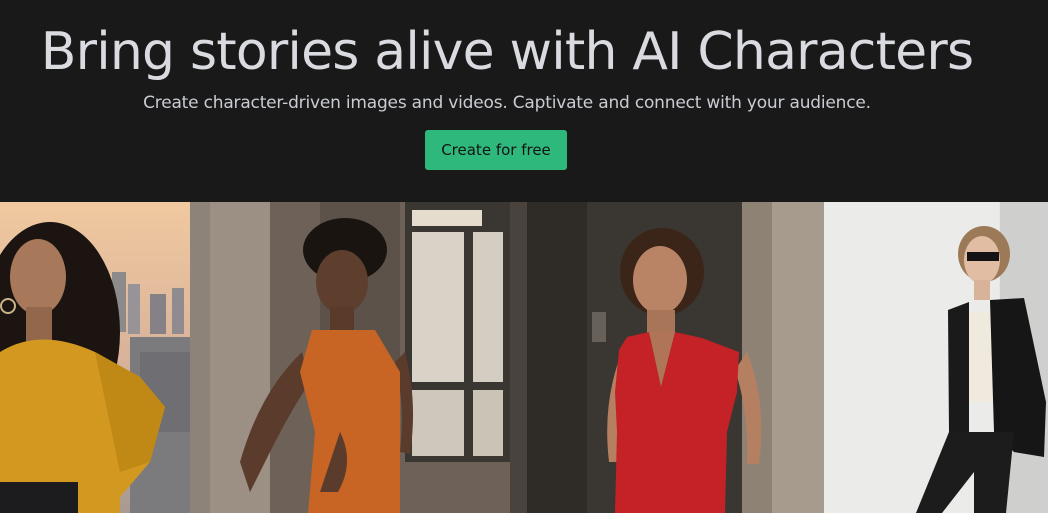  I want to click on woman-yellow-sweater-photo, so click(95, 357).